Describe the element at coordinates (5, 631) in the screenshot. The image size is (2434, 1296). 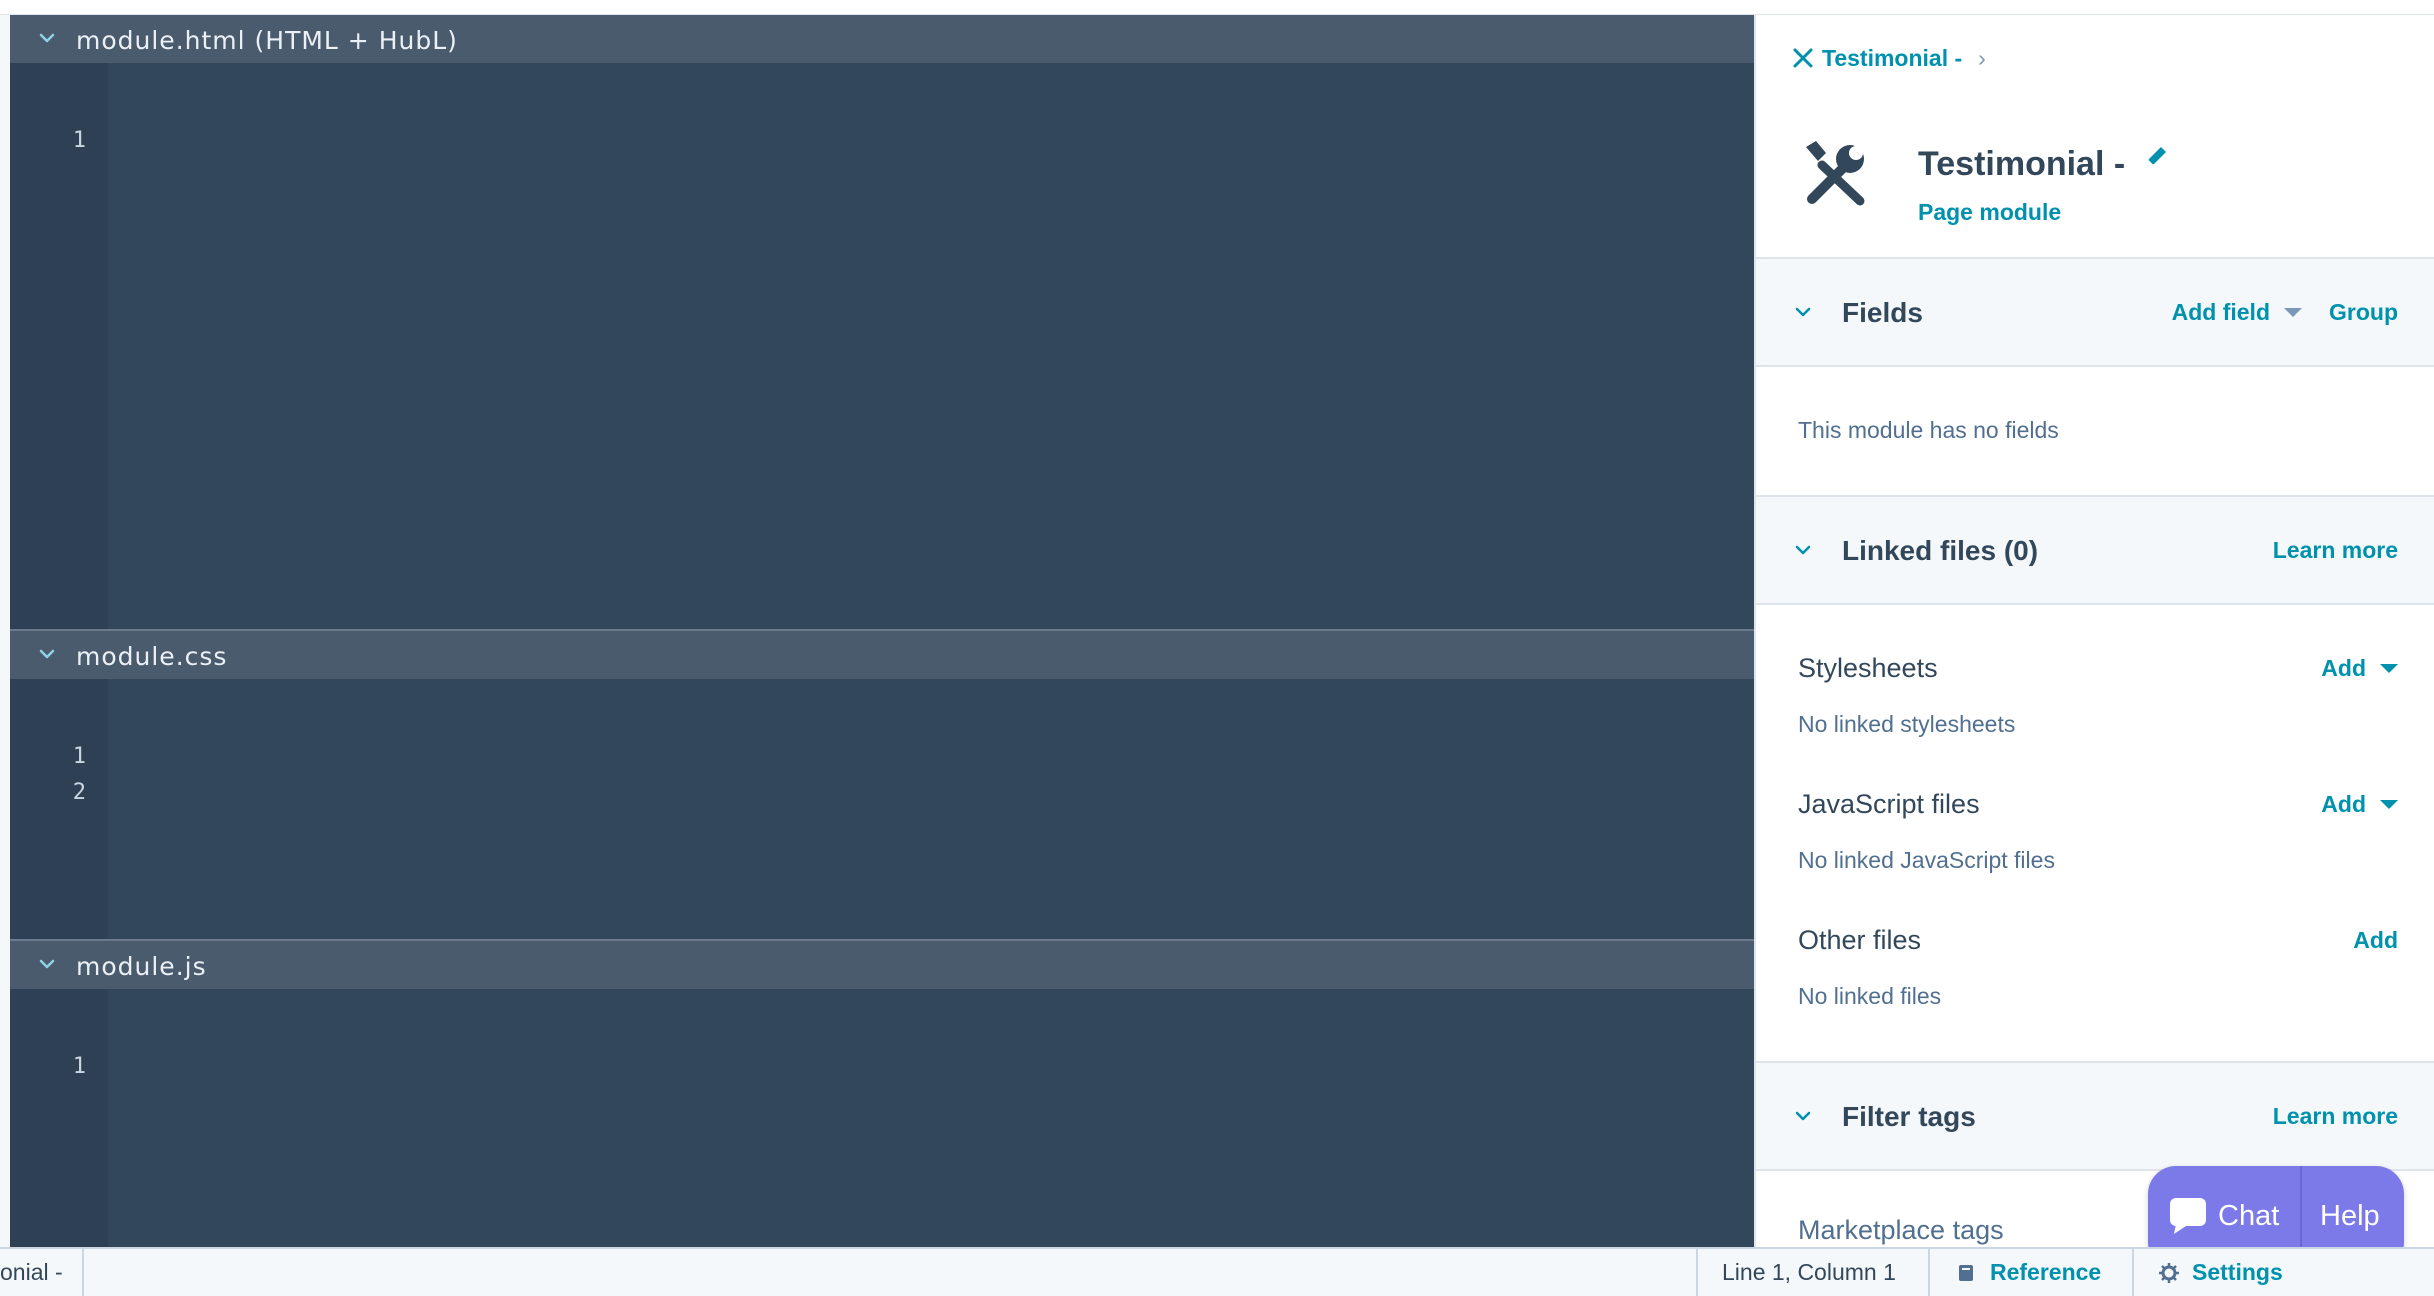
I see `left-gutter` at that location.